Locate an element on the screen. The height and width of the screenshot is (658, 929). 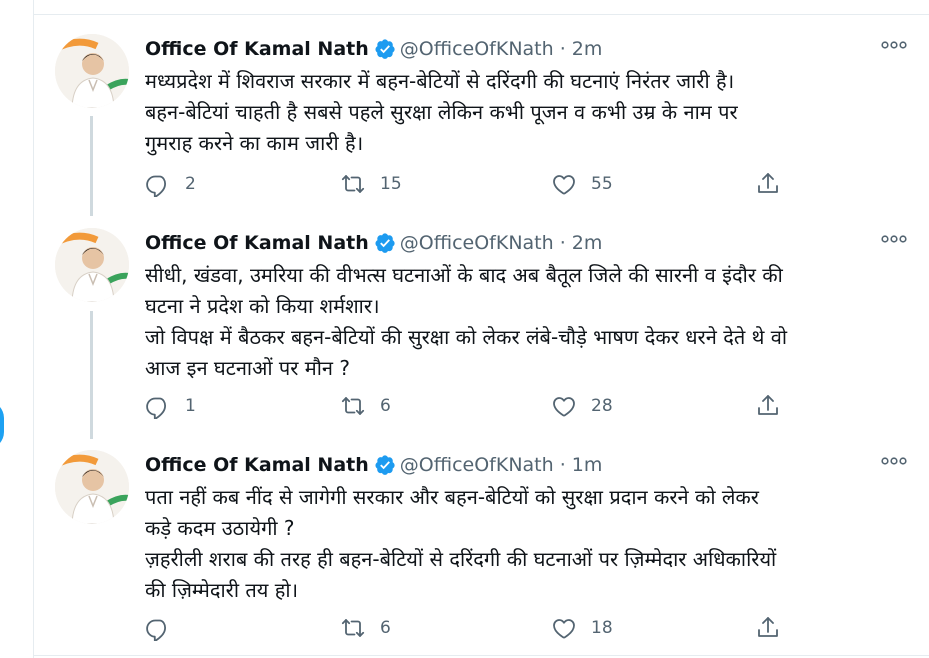
like-button: 55 is located at coordinates (582, 184).